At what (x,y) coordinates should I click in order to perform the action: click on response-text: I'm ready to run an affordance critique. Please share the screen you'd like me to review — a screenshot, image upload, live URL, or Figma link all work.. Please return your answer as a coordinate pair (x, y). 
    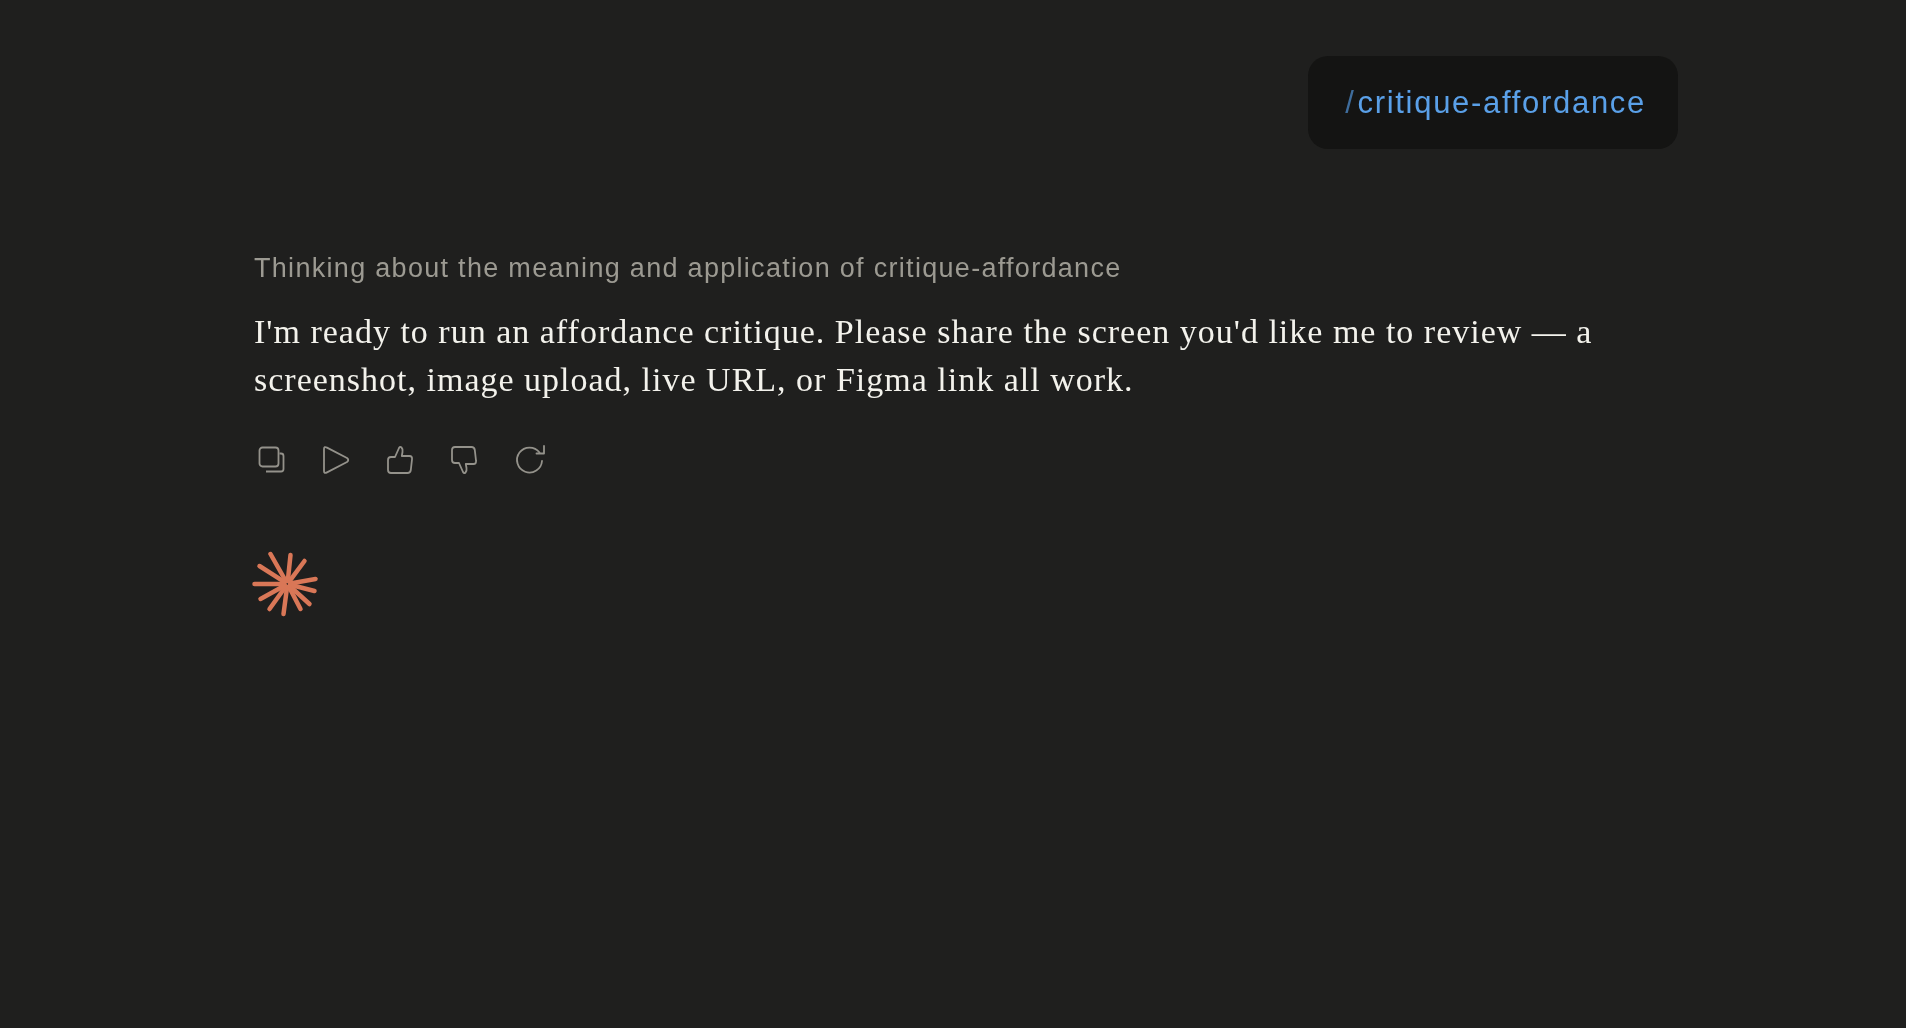
    Looking at the image, I should click on (924, 356).